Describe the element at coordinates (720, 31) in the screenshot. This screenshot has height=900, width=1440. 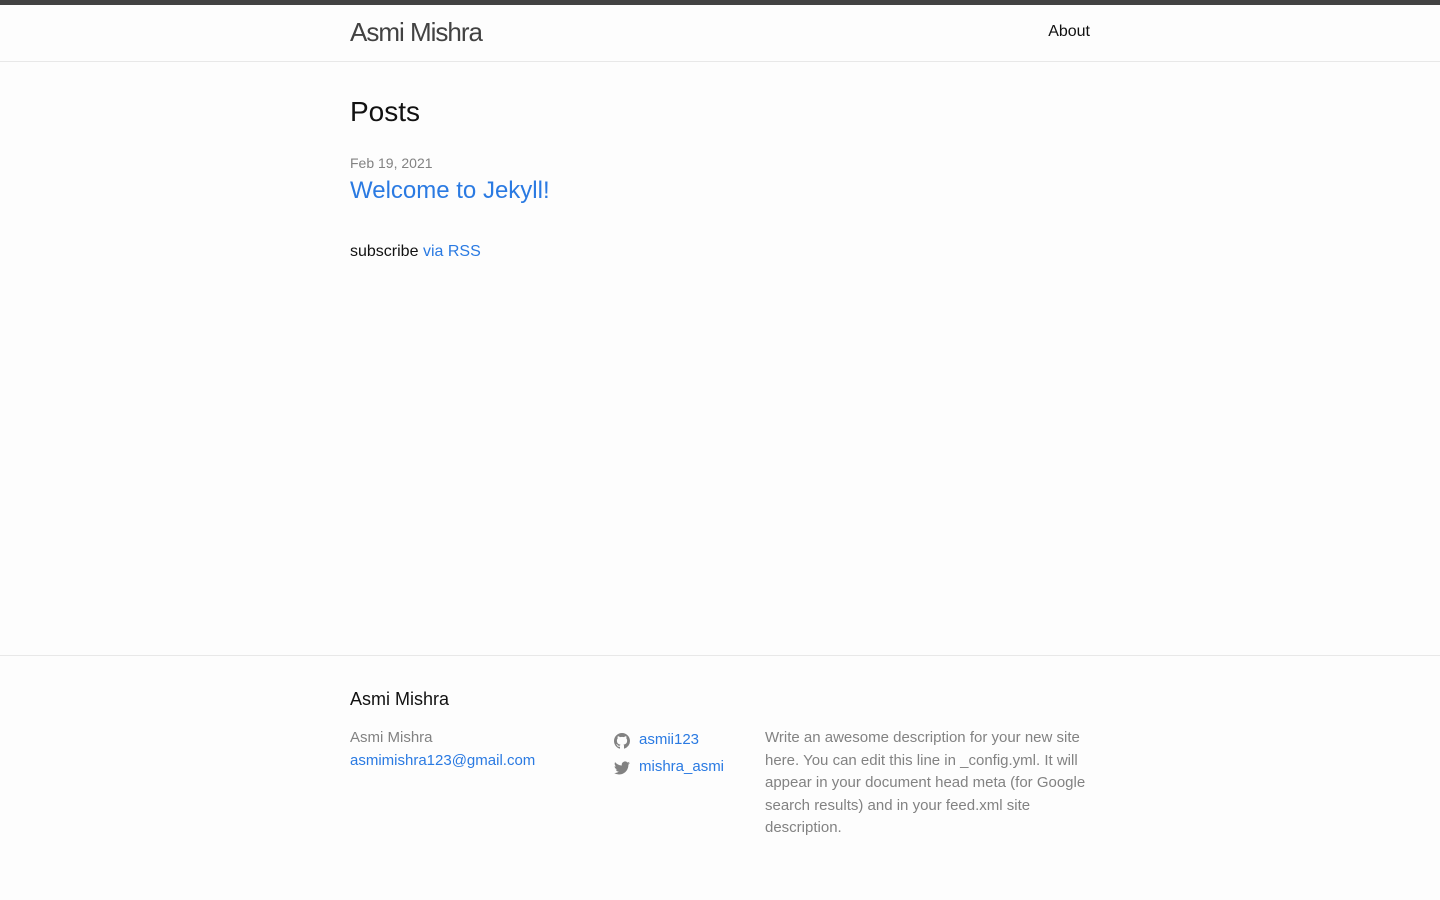
I see `site-header: Asmi Mishra About` at that location.